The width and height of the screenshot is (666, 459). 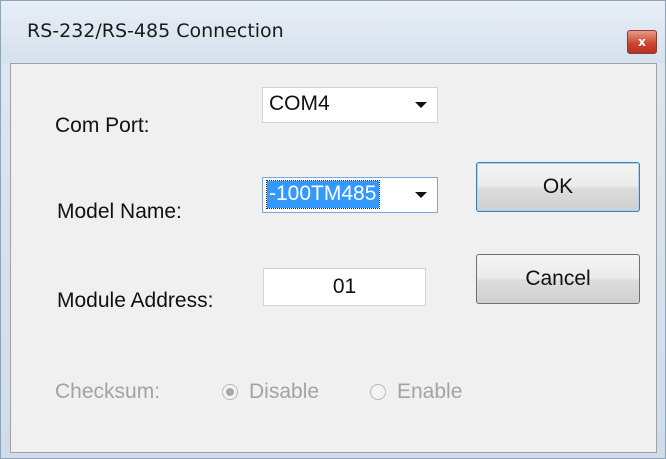 I want to click on title-bar: RS-232/RS-485 Connection x, so click(x=333, y=32).